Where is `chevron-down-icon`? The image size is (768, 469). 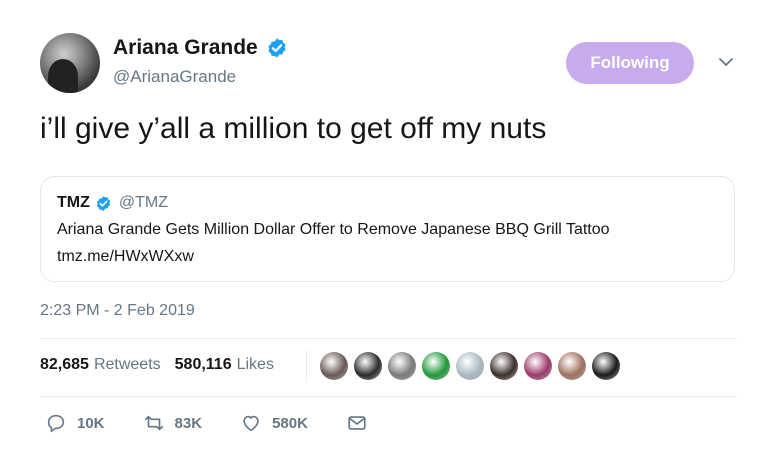 chevron-down-icon is located at coordinates (726, 62).